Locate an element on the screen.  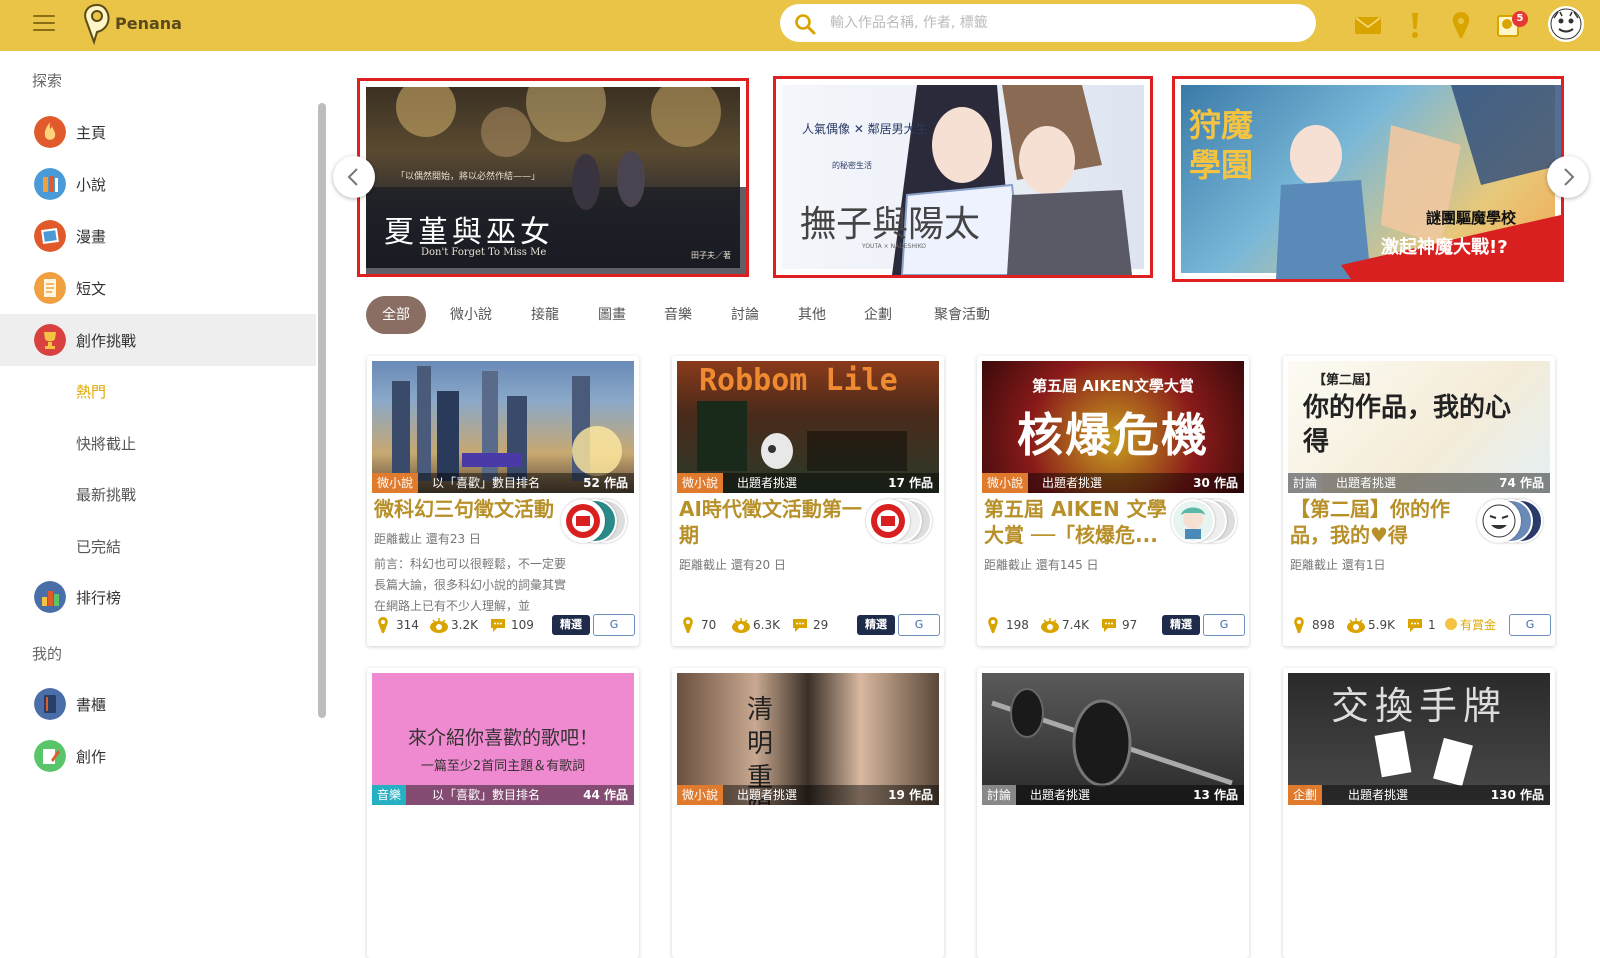
tab-micro-novel: 微小說 is located at coordinates (471, 315).